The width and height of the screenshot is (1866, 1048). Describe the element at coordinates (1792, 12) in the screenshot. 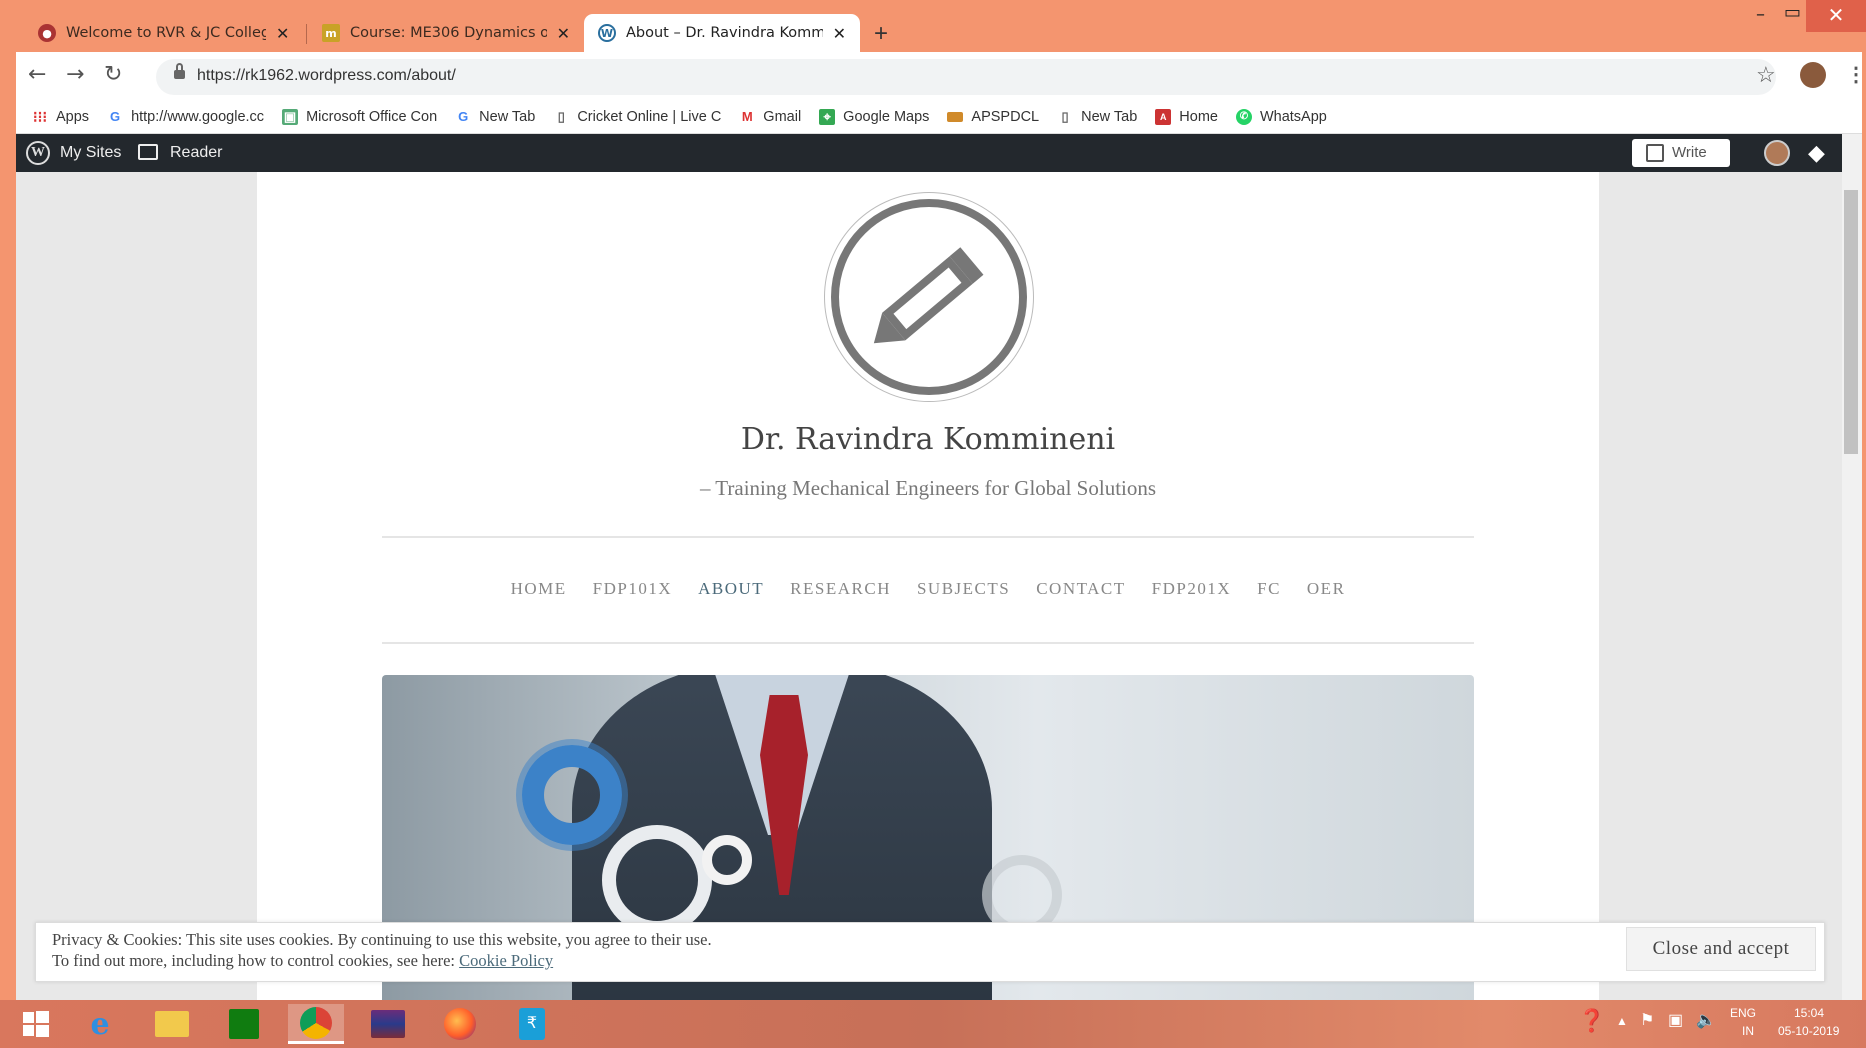

I see `maximize-button: ▭` at that location.